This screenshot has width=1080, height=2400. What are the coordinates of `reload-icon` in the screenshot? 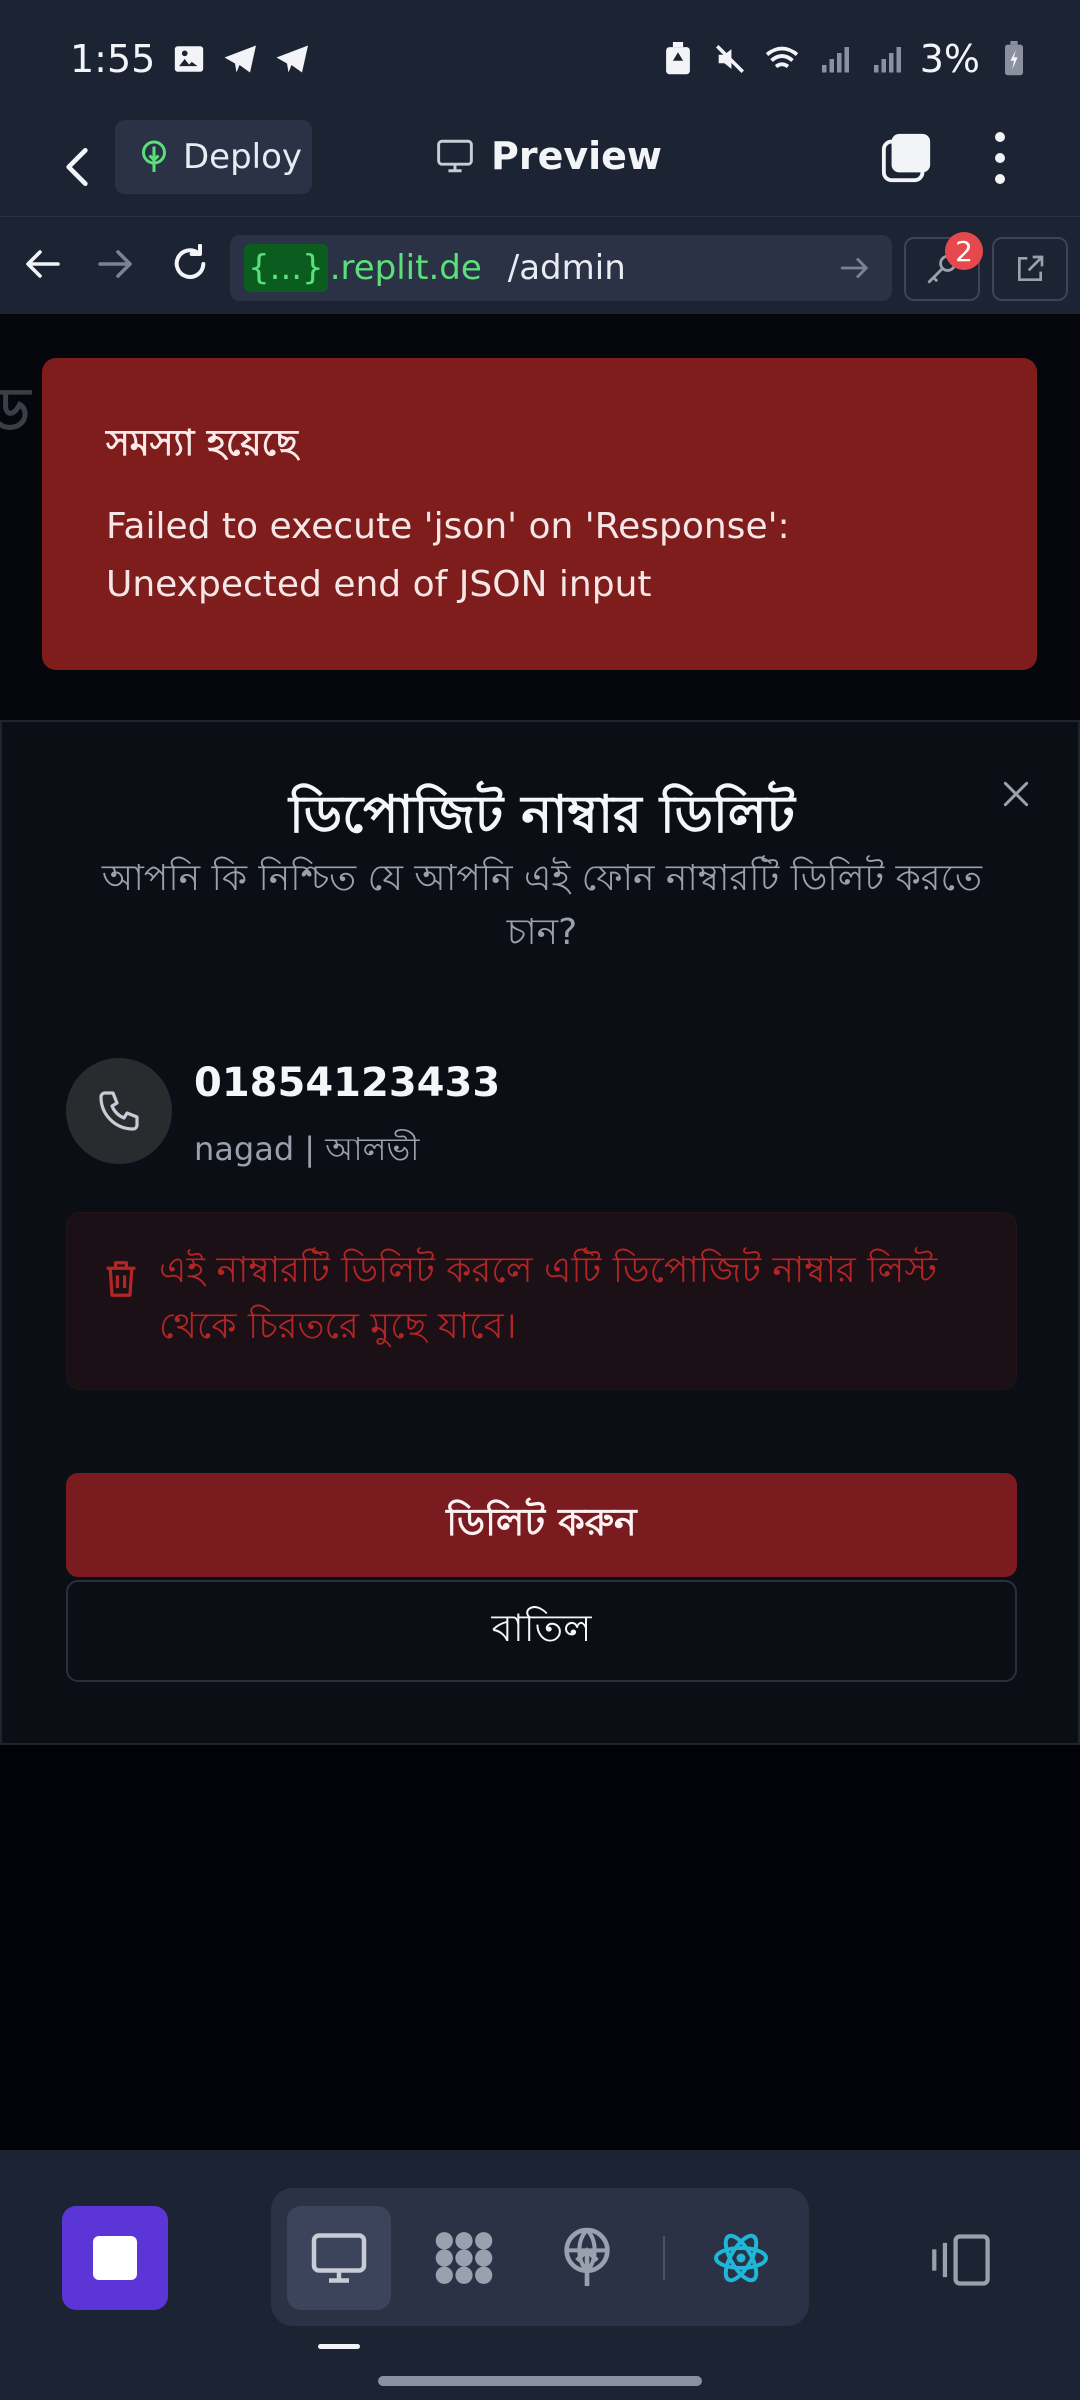 It's located at (190, 261).